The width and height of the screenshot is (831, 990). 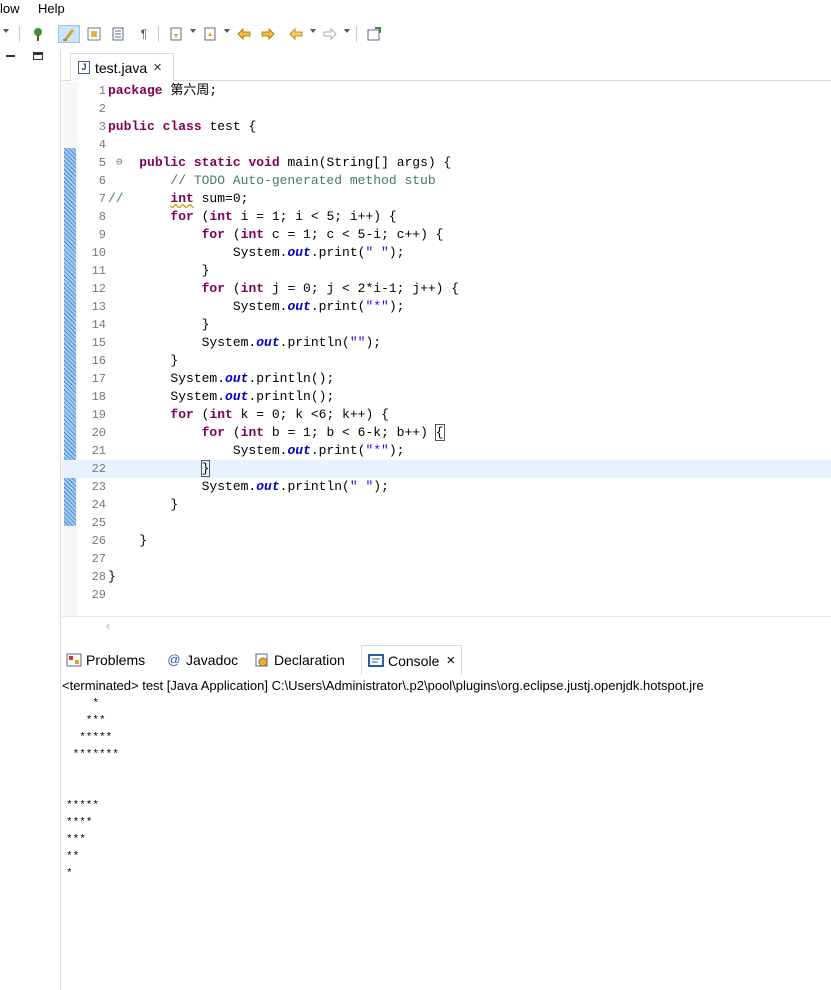 What do you see at coordinates (174, 360) in the screenshot?
I see `code-token: }` at bounding box center [174, 360].